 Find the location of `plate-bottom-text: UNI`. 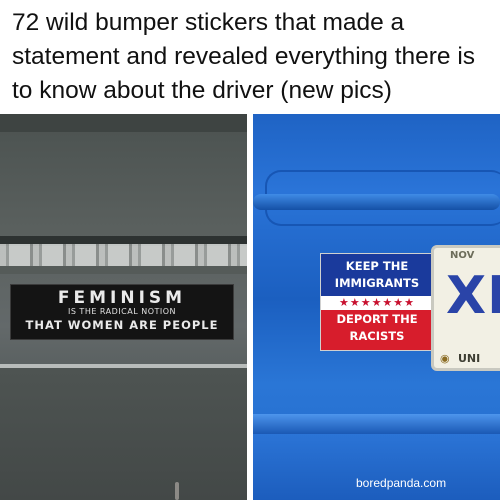

plate-bottom-text: UNI is located at coordinates (469, 358).